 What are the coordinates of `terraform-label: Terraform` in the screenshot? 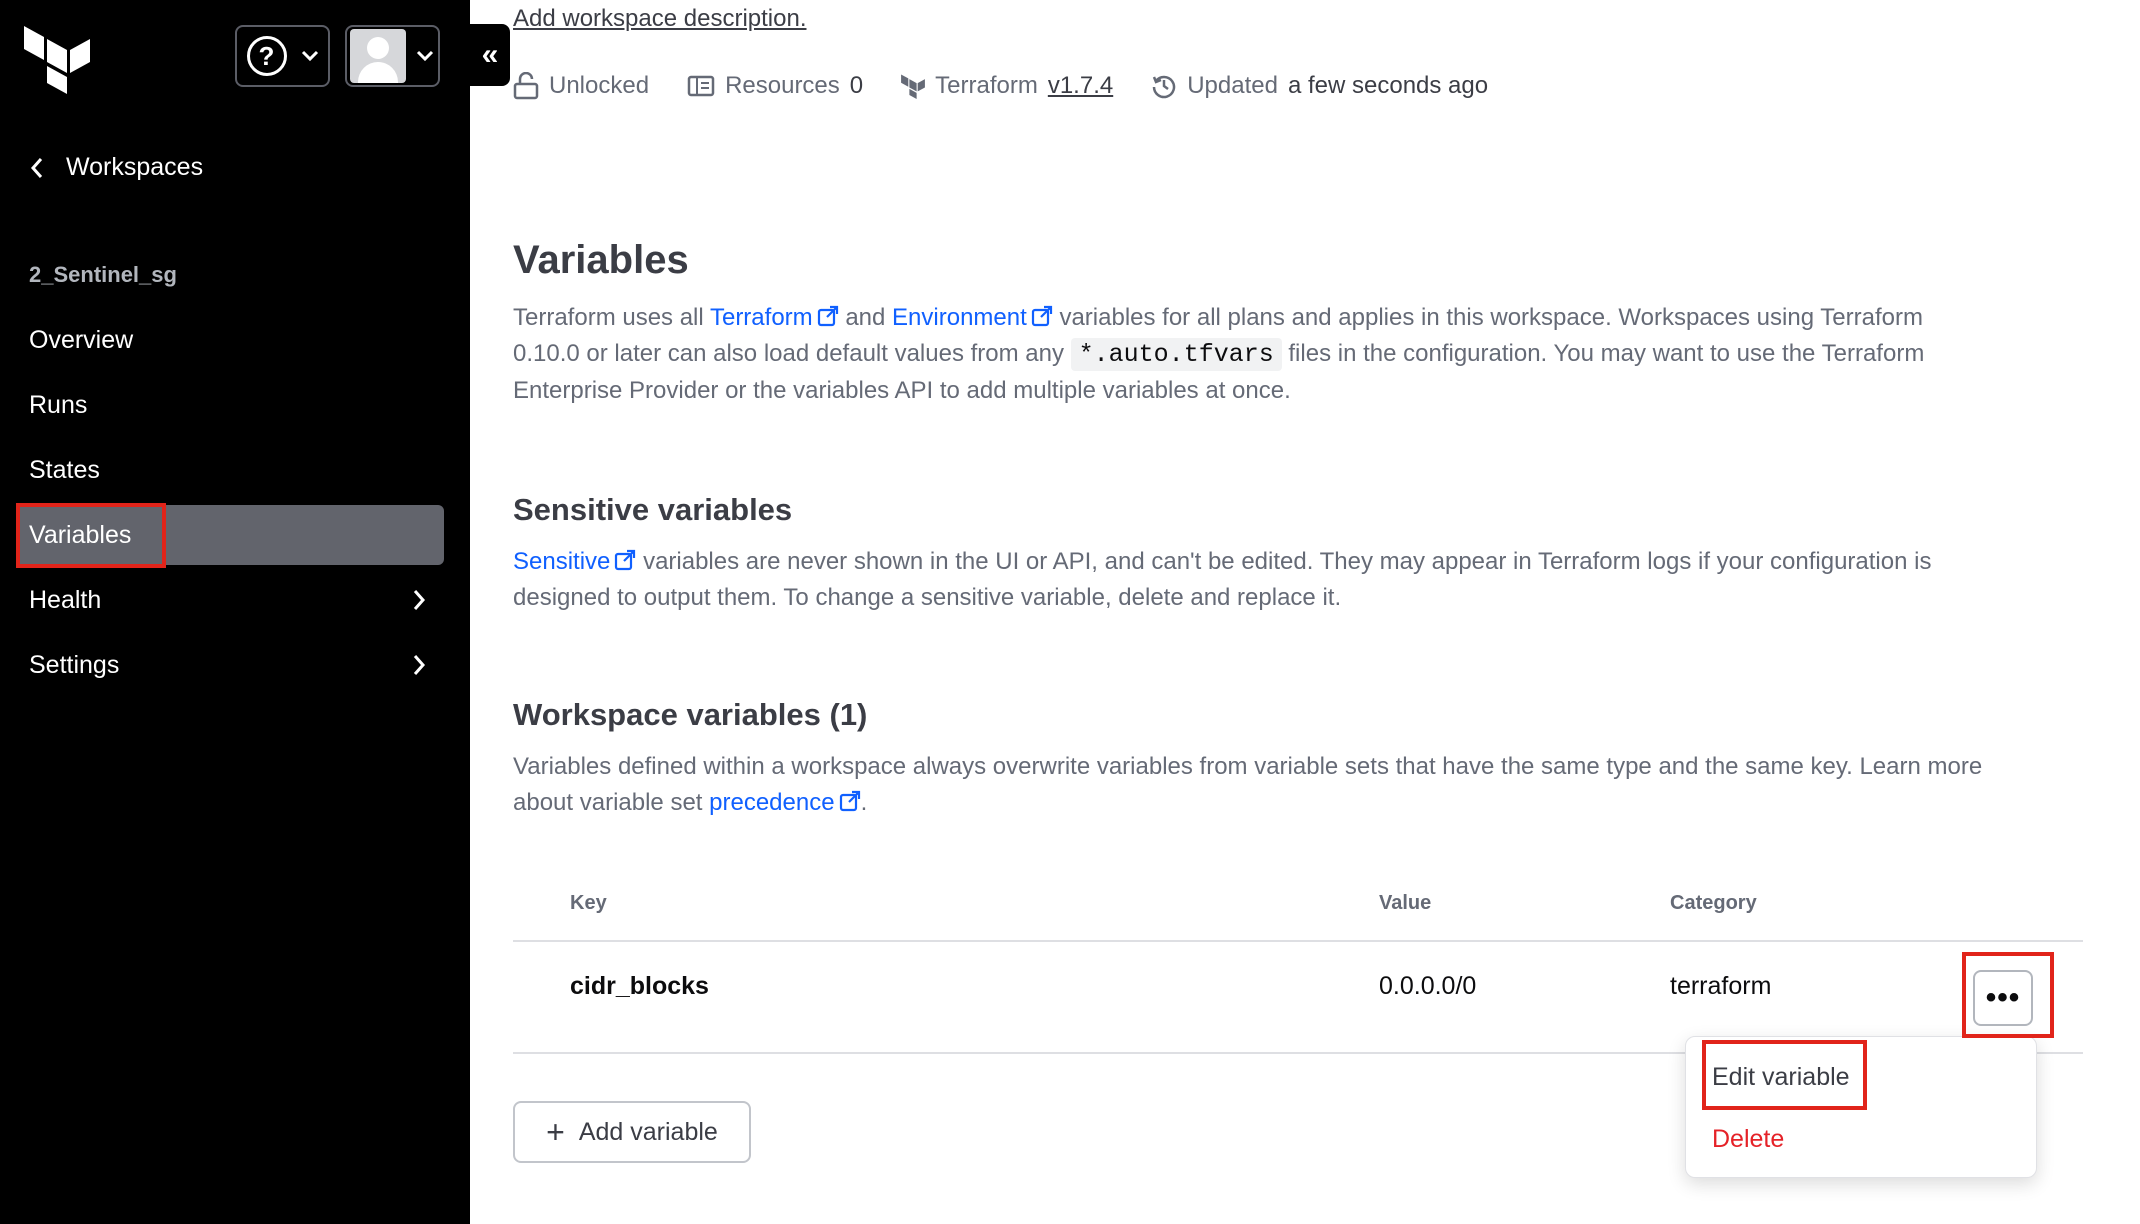 It's located at (986, 85).